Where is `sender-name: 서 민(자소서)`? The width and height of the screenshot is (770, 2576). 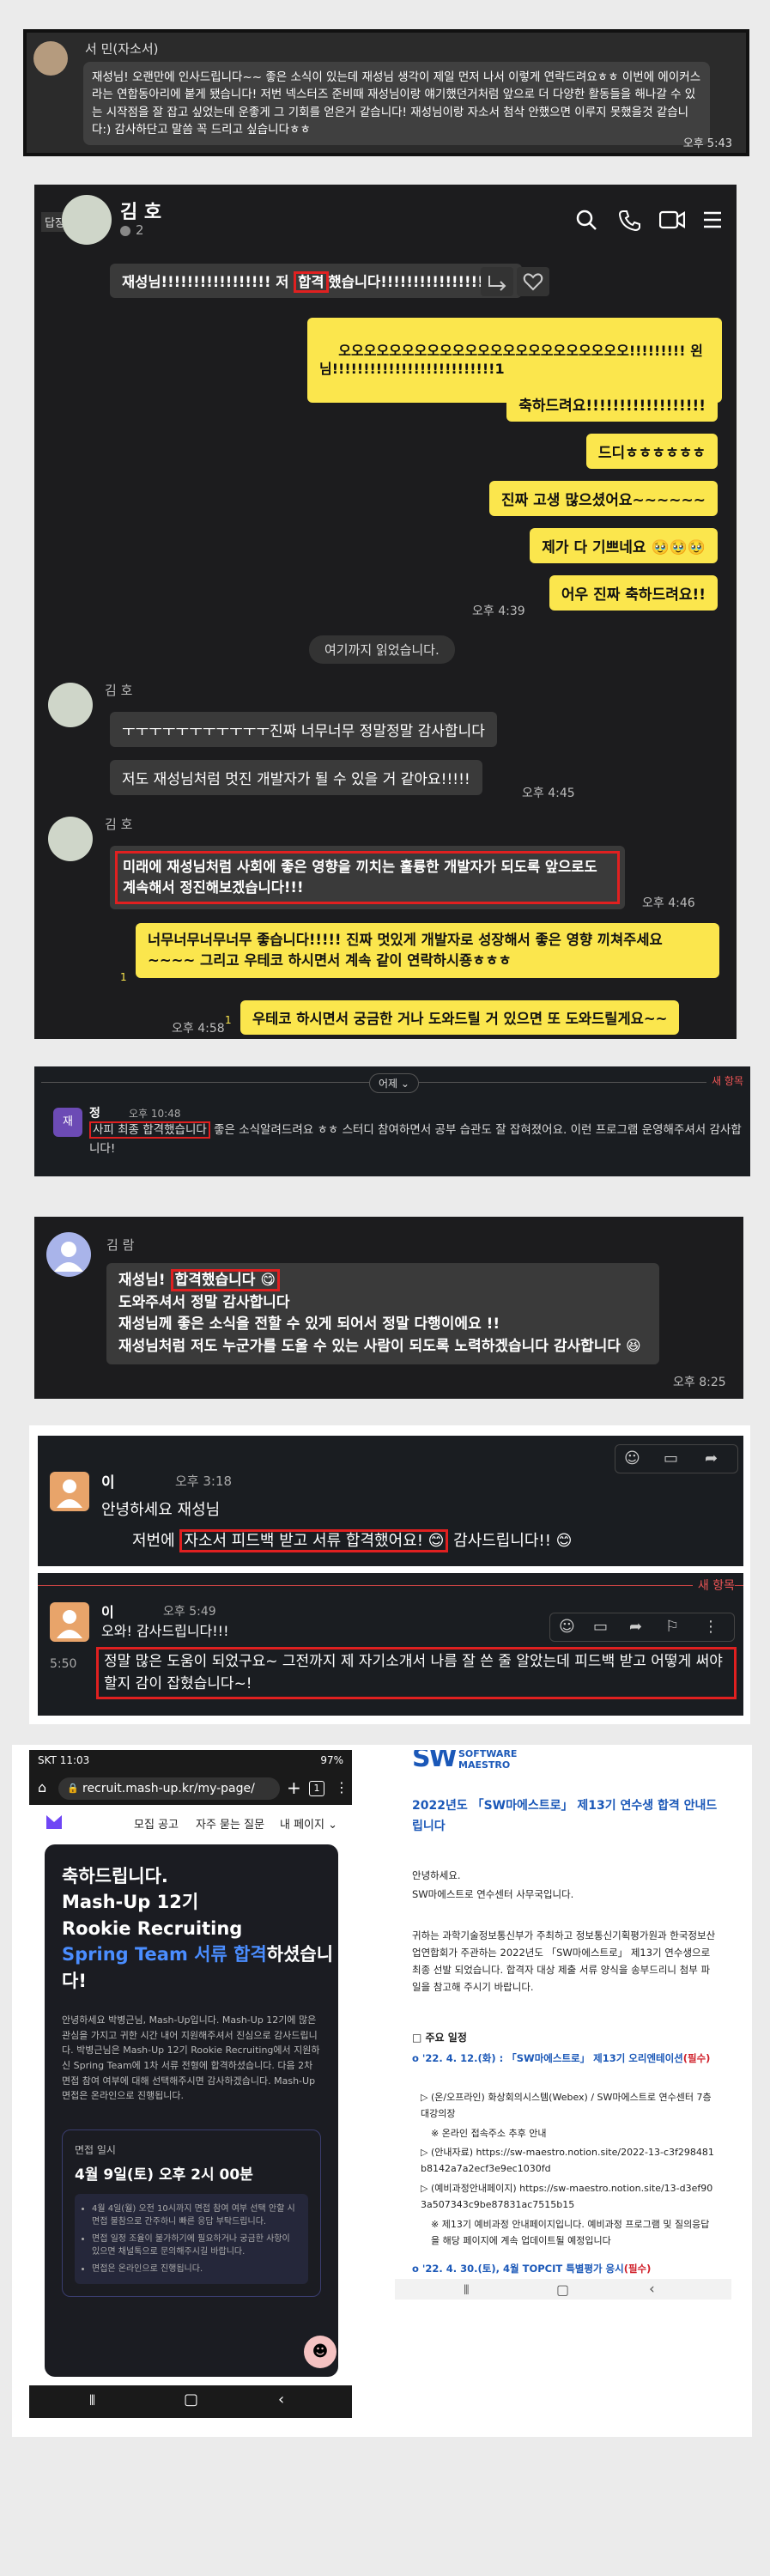
sender-name: 서 민(자소서) is located at coordinates (122, 49).